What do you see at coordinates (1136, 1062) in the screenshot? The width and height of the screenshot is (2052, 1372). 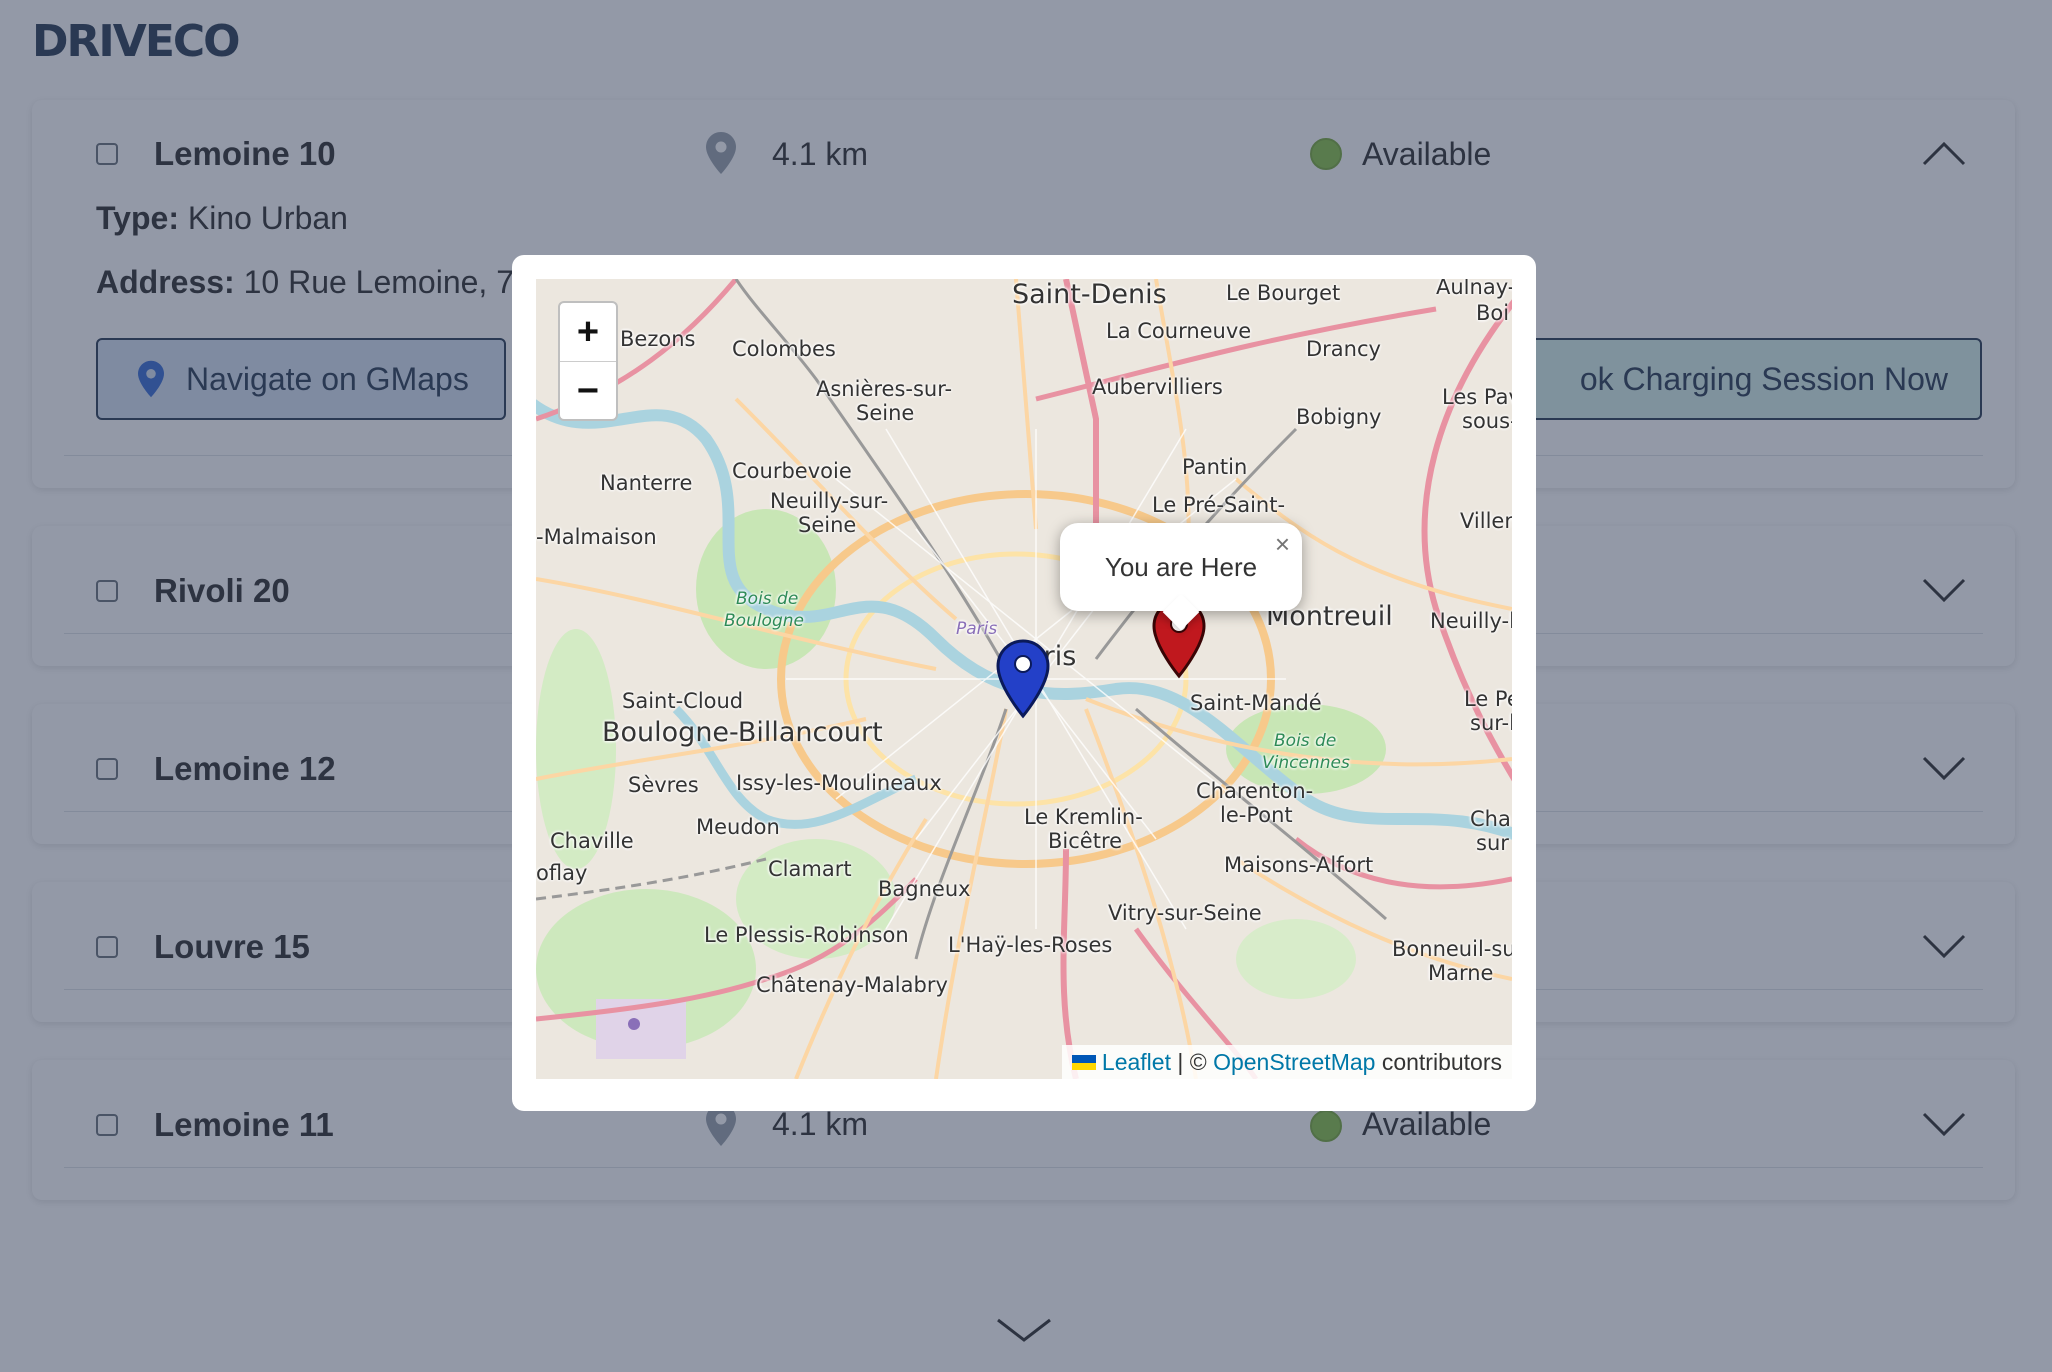 I see `leaflet-link: Leaflet` at bounding box center [1136, 1062].